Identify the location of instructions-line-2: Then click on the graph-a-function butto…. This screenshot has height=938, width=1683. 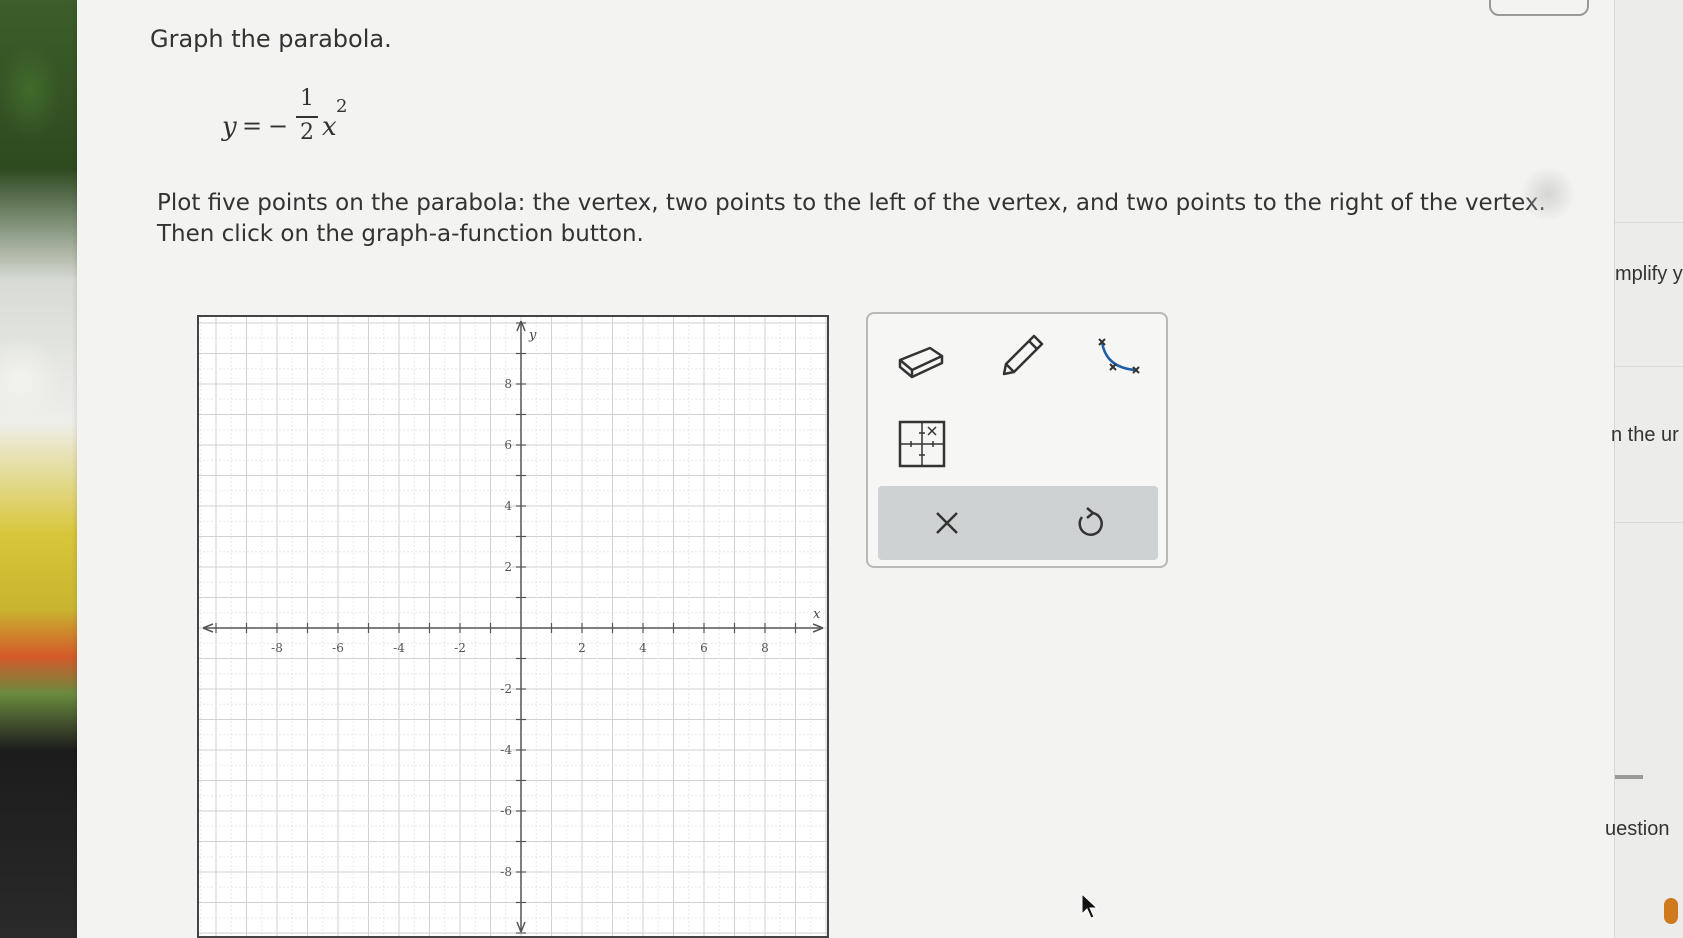
(400, 234).